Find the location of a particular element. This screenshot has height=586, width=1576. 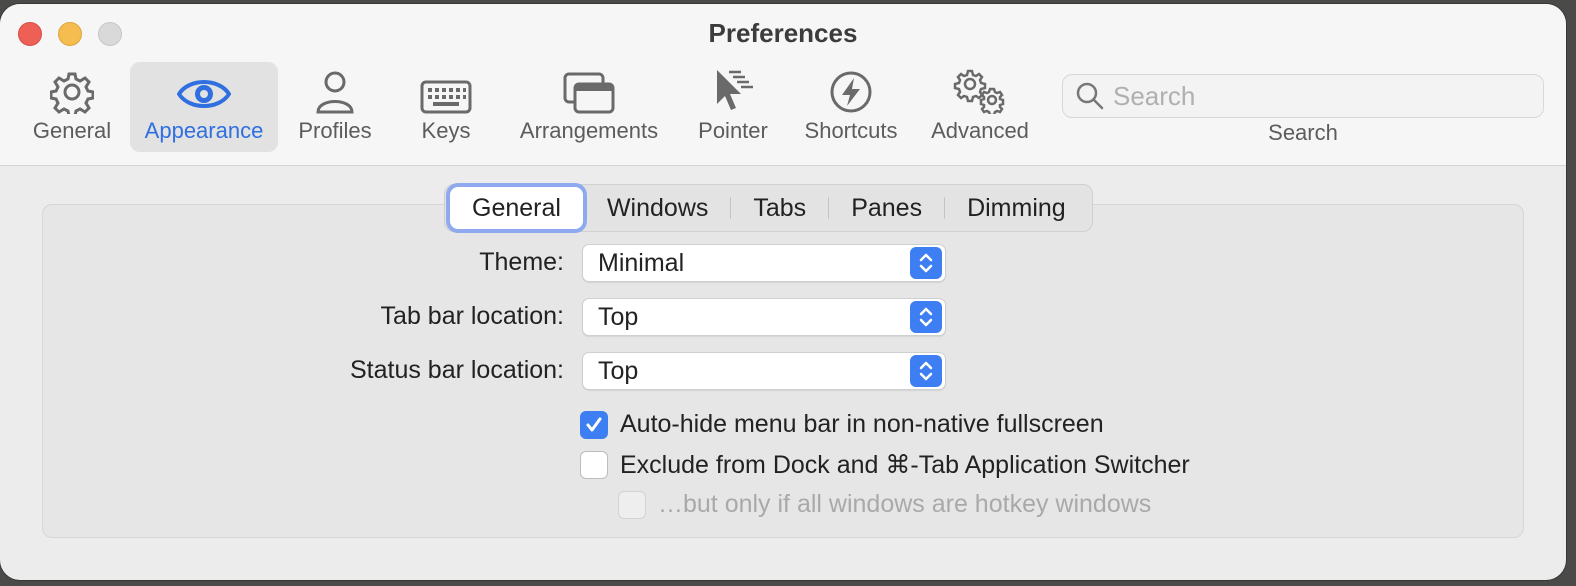

toolbar-label: Arrangements is located at coordinates (589, 130).